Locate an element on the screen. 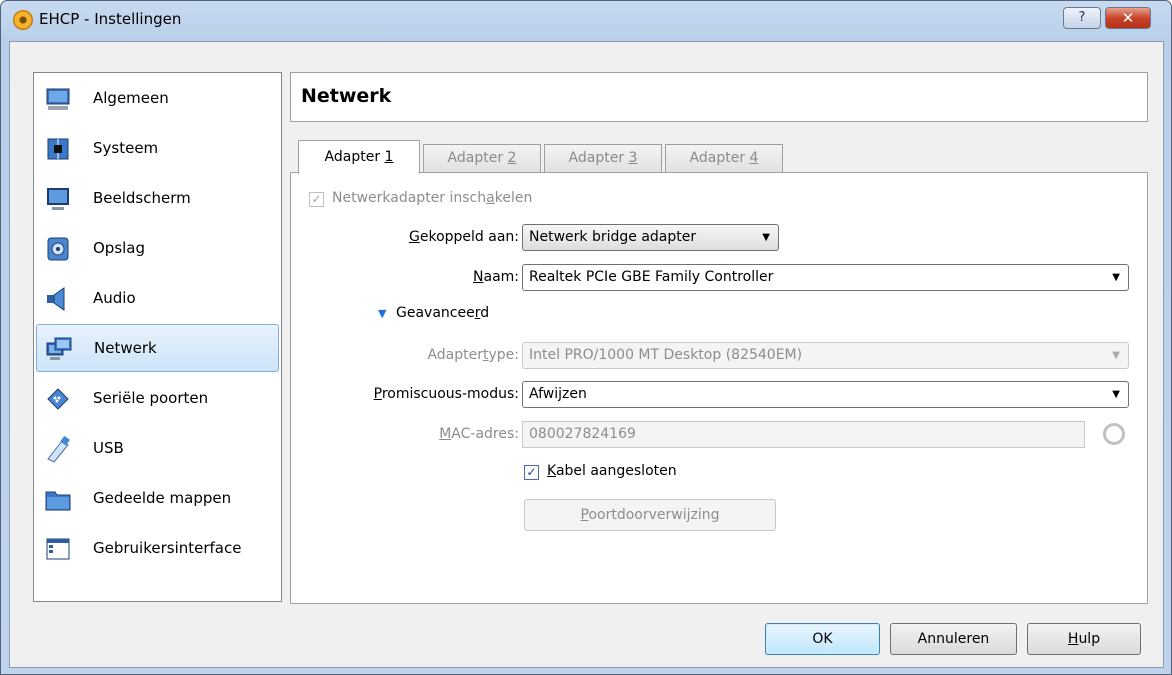  adapter-name-select: Realtek PCIe GBE Family Controller ▼ is located at coordinates (825, 277).